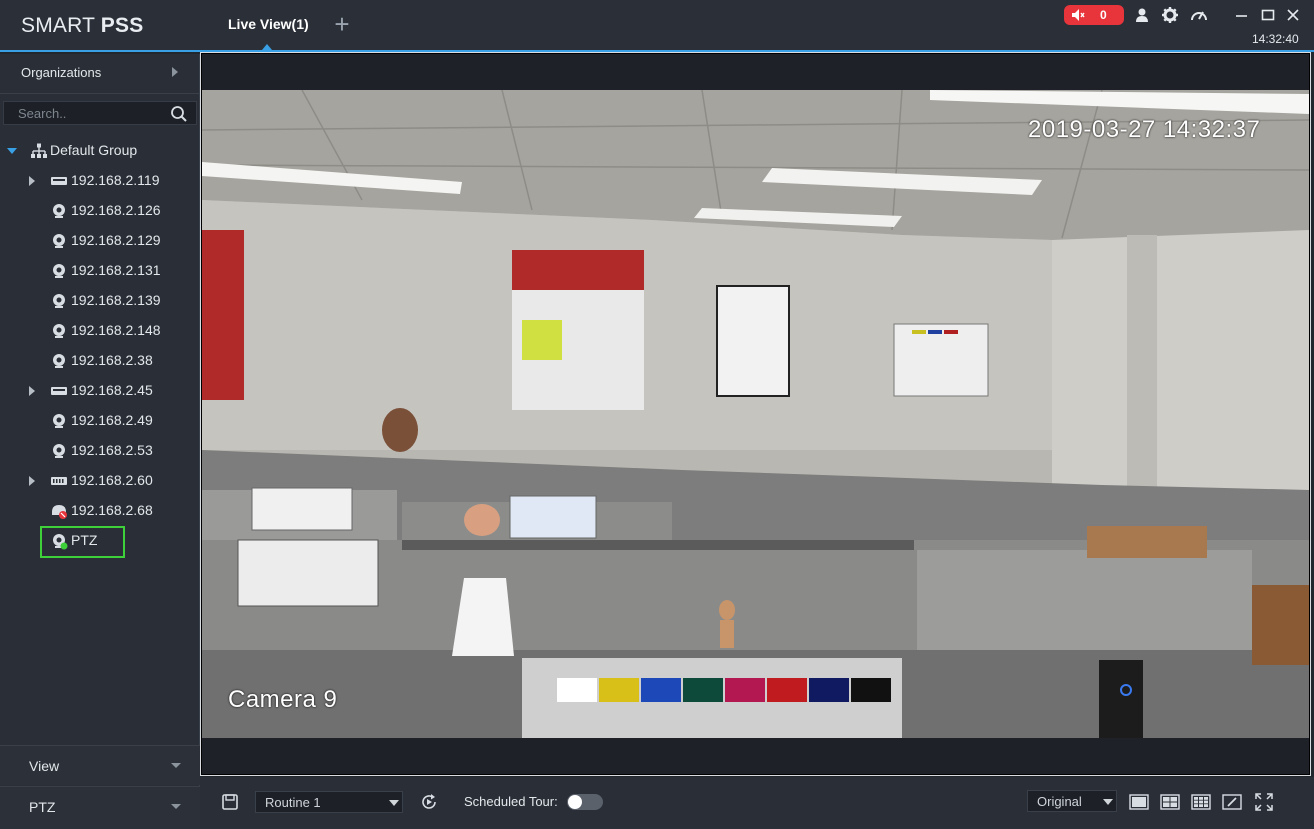  Describe the element at coordinates (511, 801) in the screenshot. I see `scheduled-tour-label: Scheduled Tour:` at that location.